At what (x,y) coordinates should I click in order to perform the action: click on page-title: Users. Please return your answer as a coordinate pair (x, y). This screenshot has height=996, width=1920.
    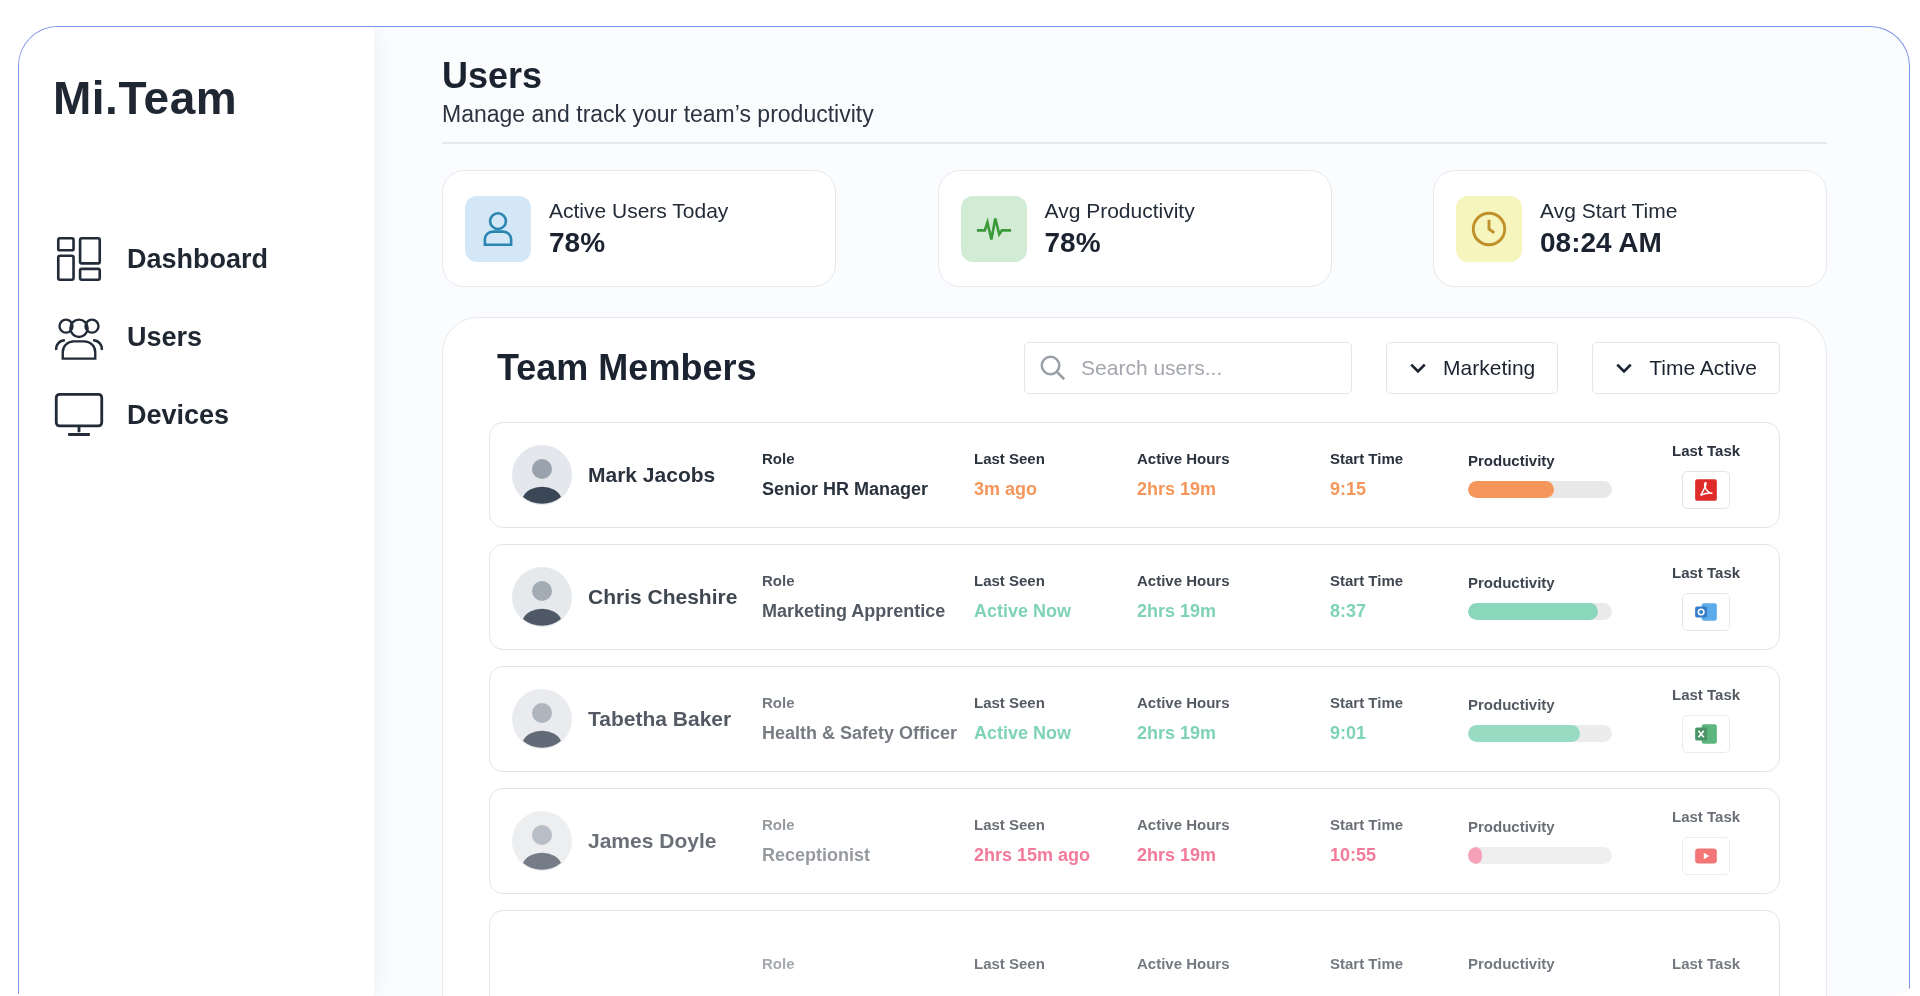
    Looking at the image, I should click on (493, 76).